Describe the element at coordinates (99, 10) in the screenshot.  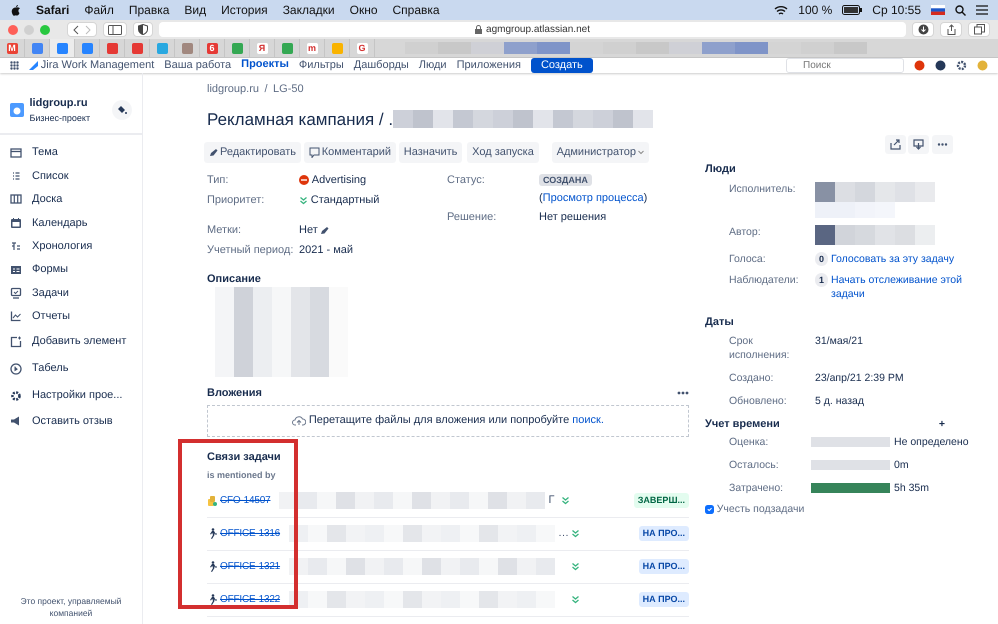
I see `menu-item: Файл` at that location.